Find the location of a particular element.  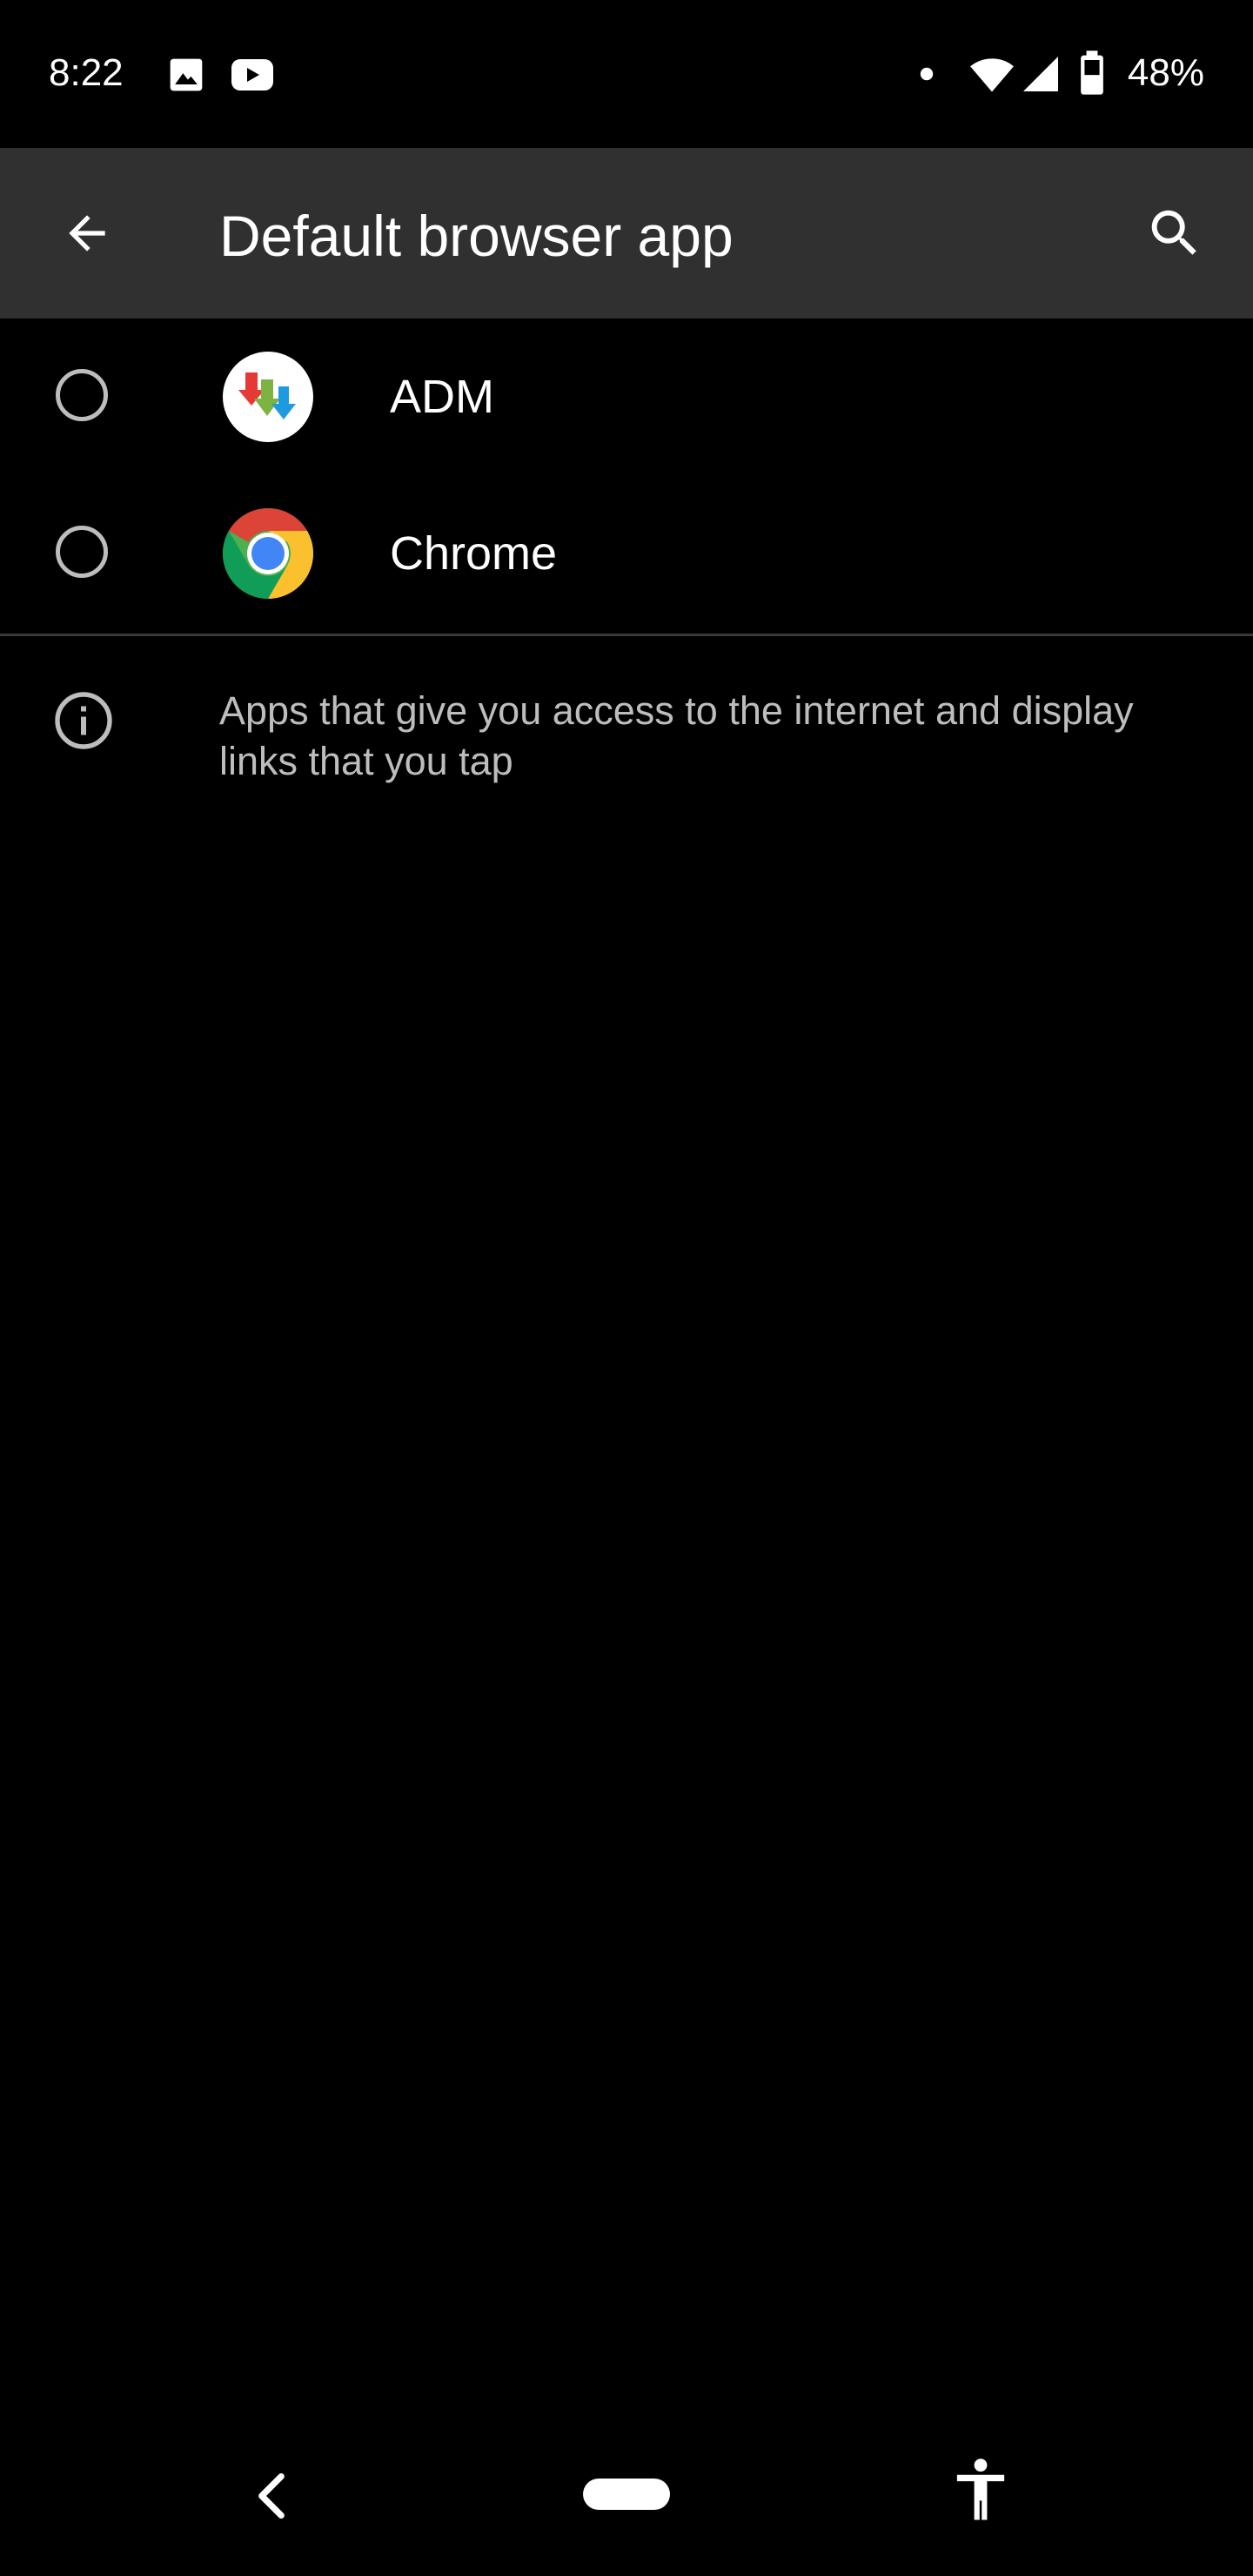

accessibility-icon is located at coordinates (981, 2489).